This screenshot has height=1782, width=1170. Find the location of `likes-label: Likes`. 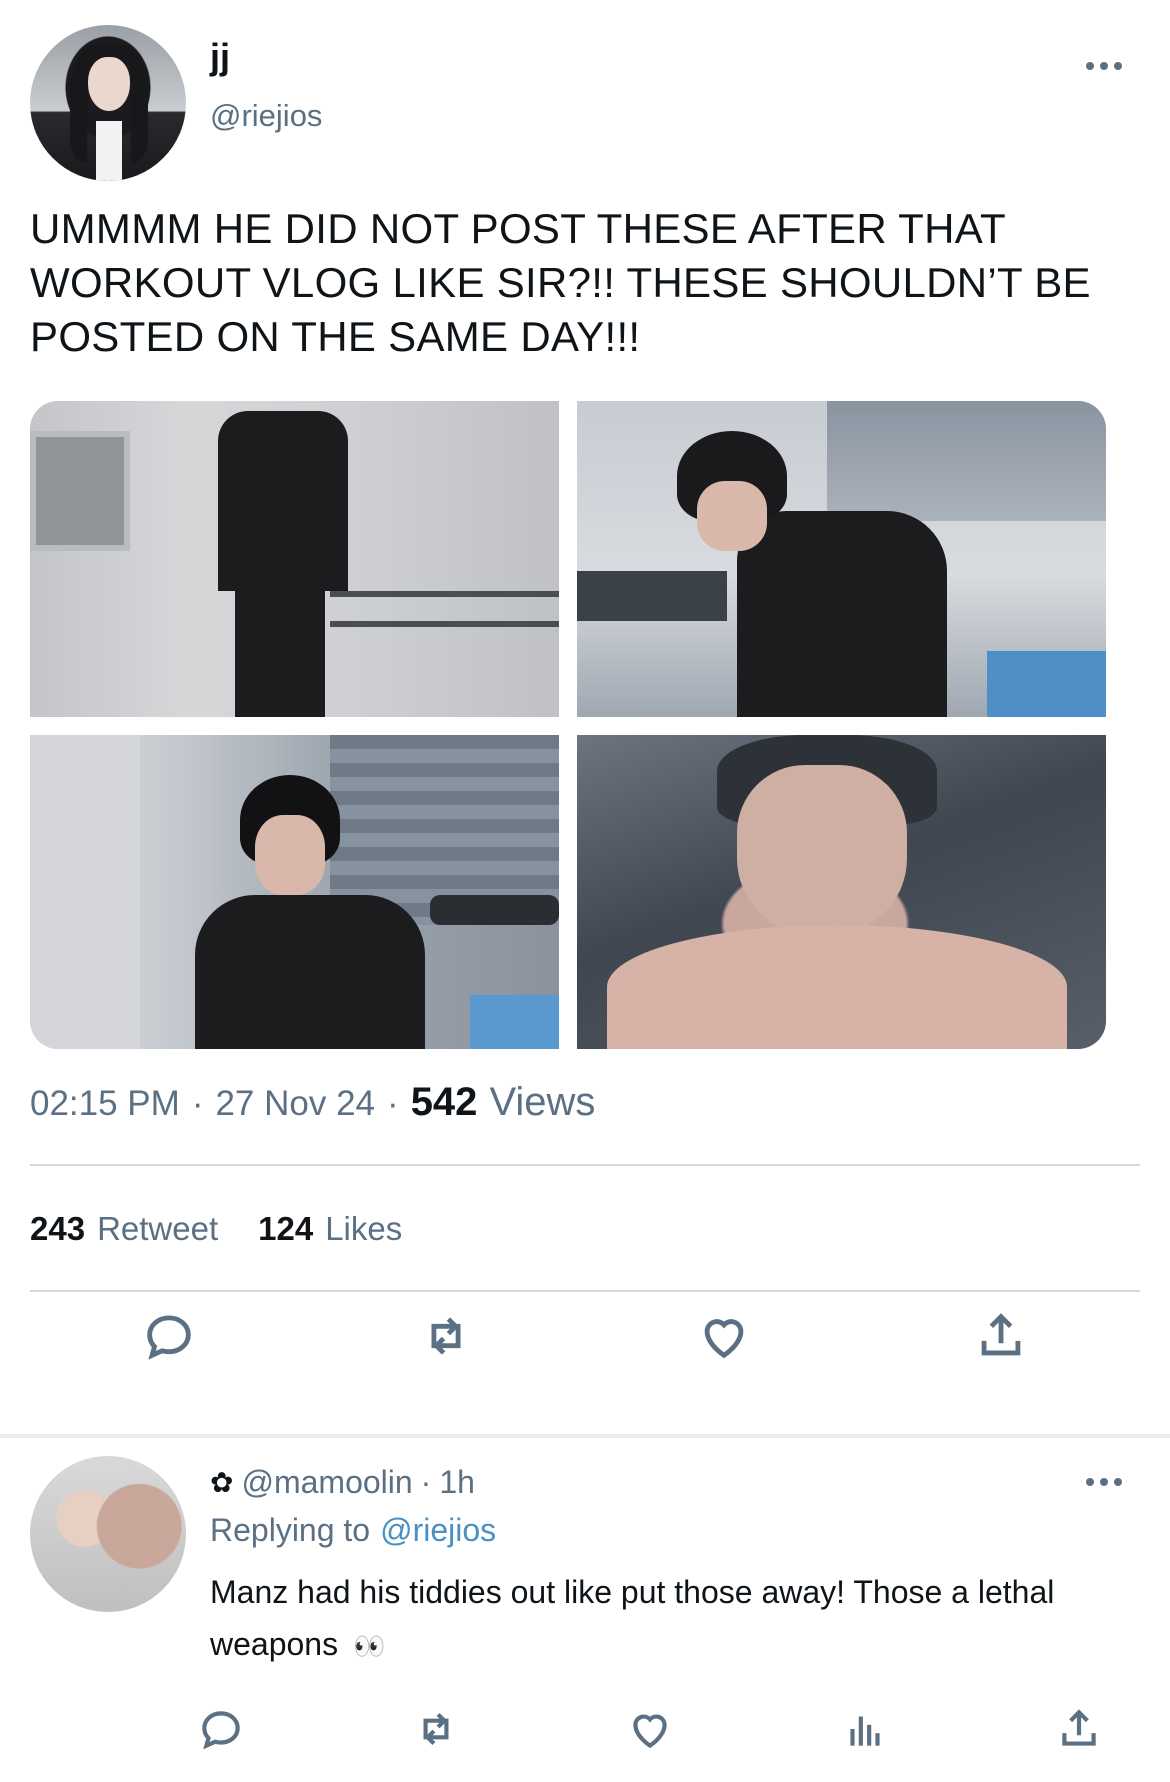

likes-label: Likes is located at coordinates (364, 1228).